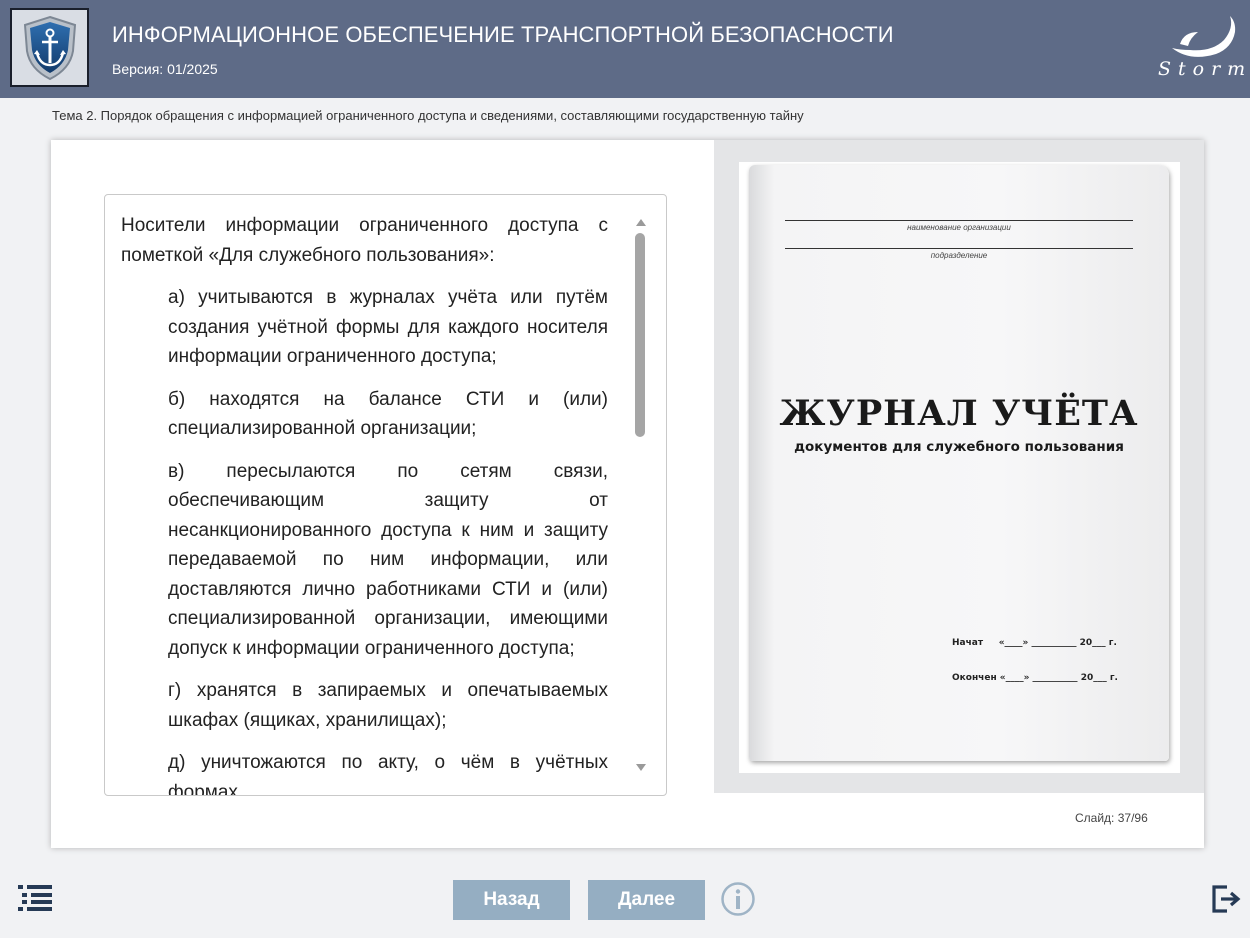 The image size is (1250, 938). What do you see at coordinates (165, 69) in the screenshot?
I see `app-version: Версия: 01/2025` at bounding box center [165, 69].